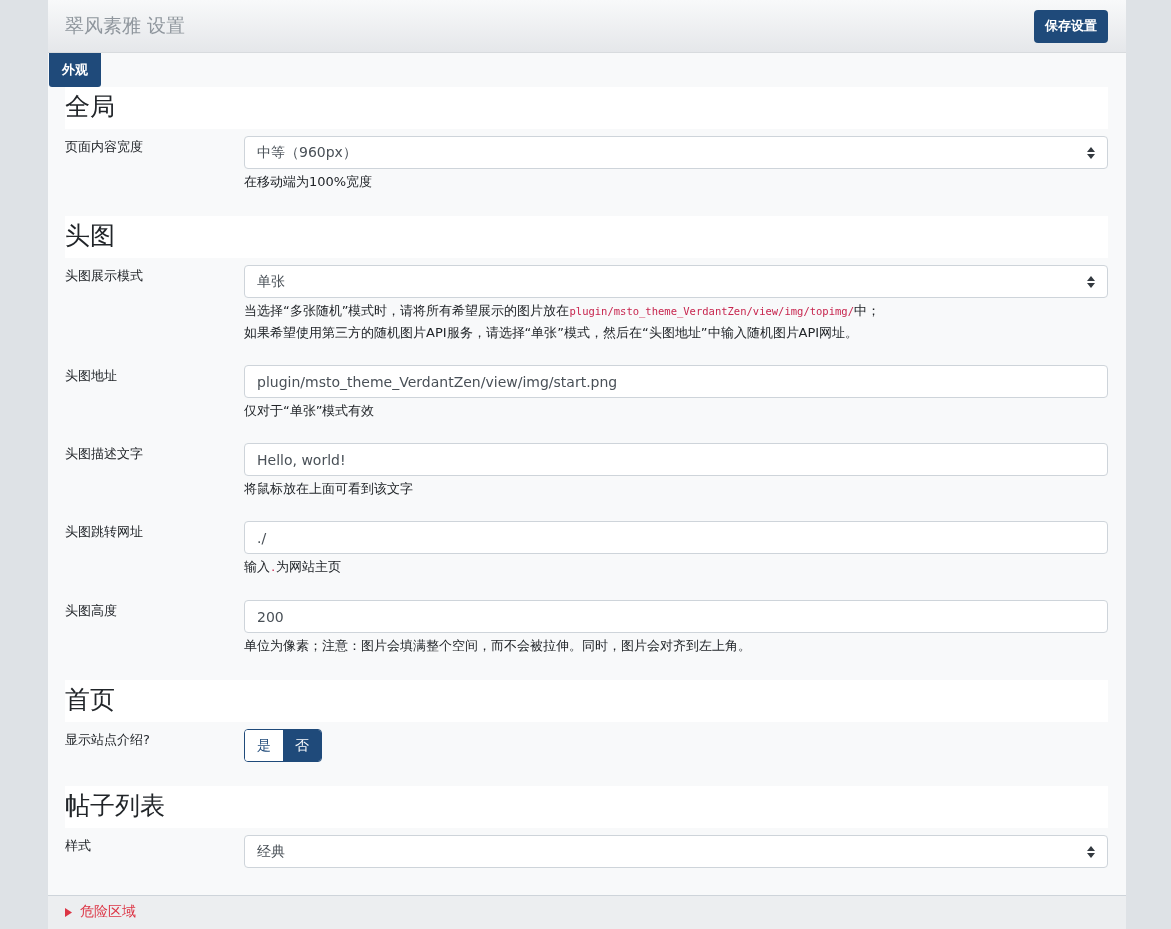 This screenshot has height=929, width=1171. Describe the element at coordinates (586, 237) in the screenshot. I see `section-heading: 头图` at that location.